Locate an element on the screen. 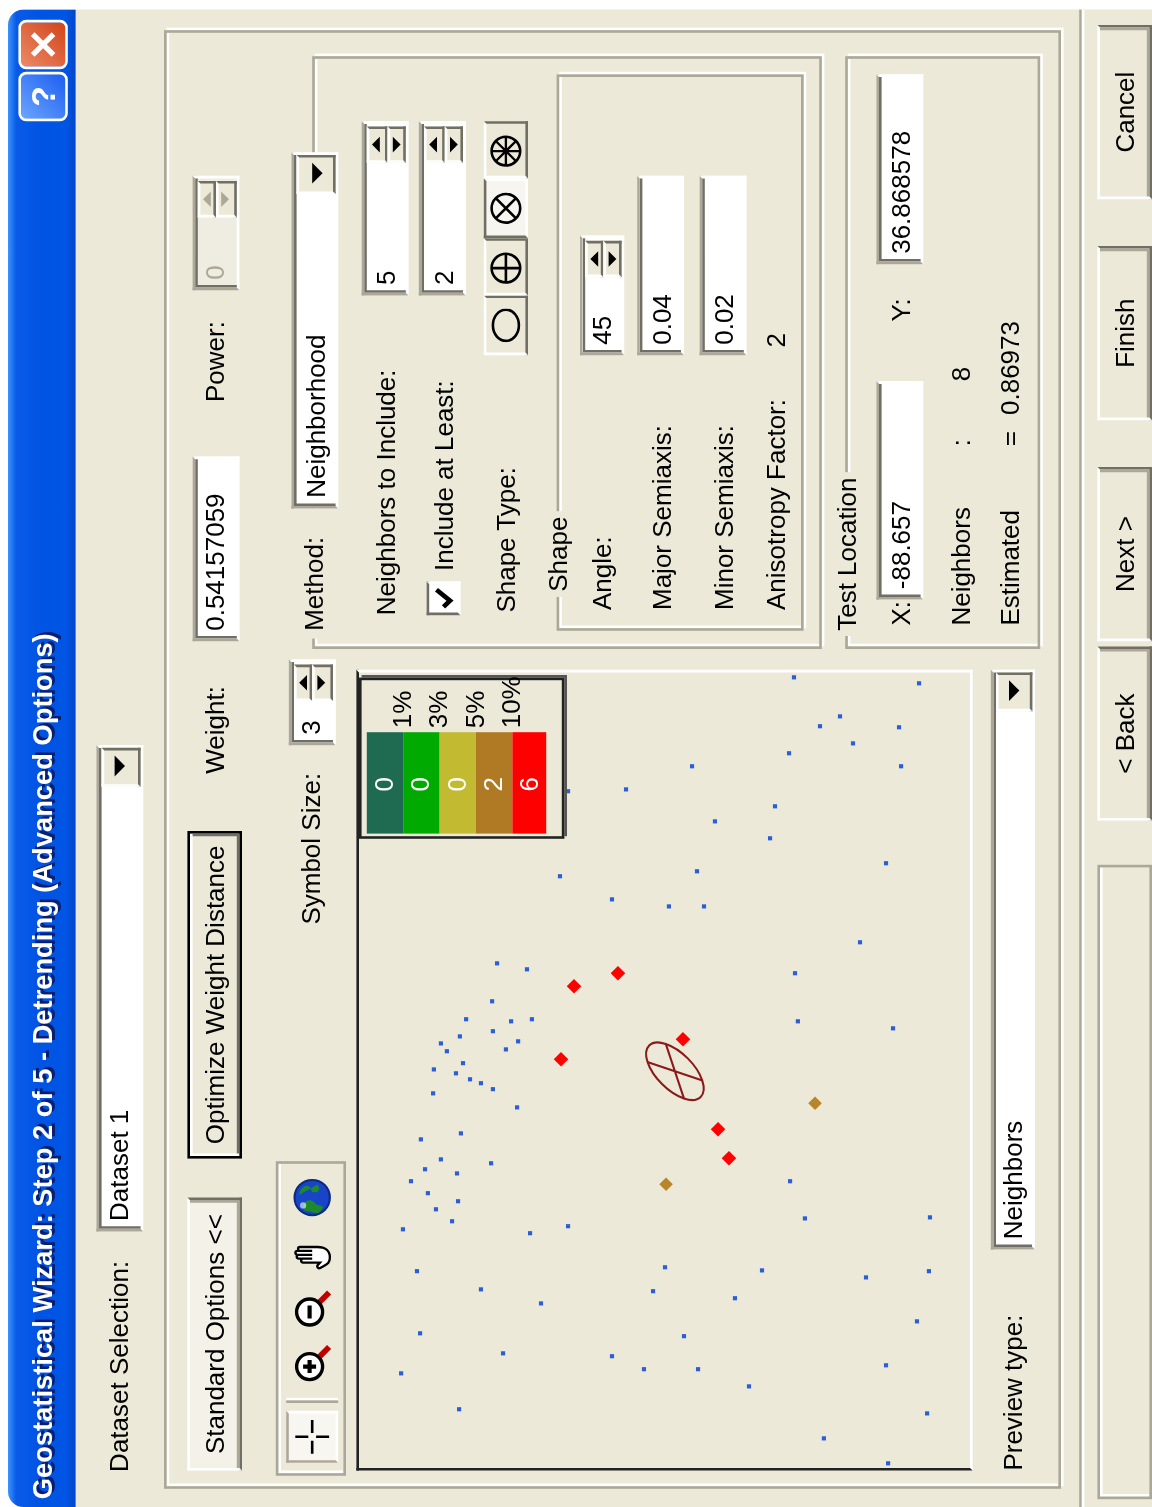  checkbox is located at coordinates (442, 598).